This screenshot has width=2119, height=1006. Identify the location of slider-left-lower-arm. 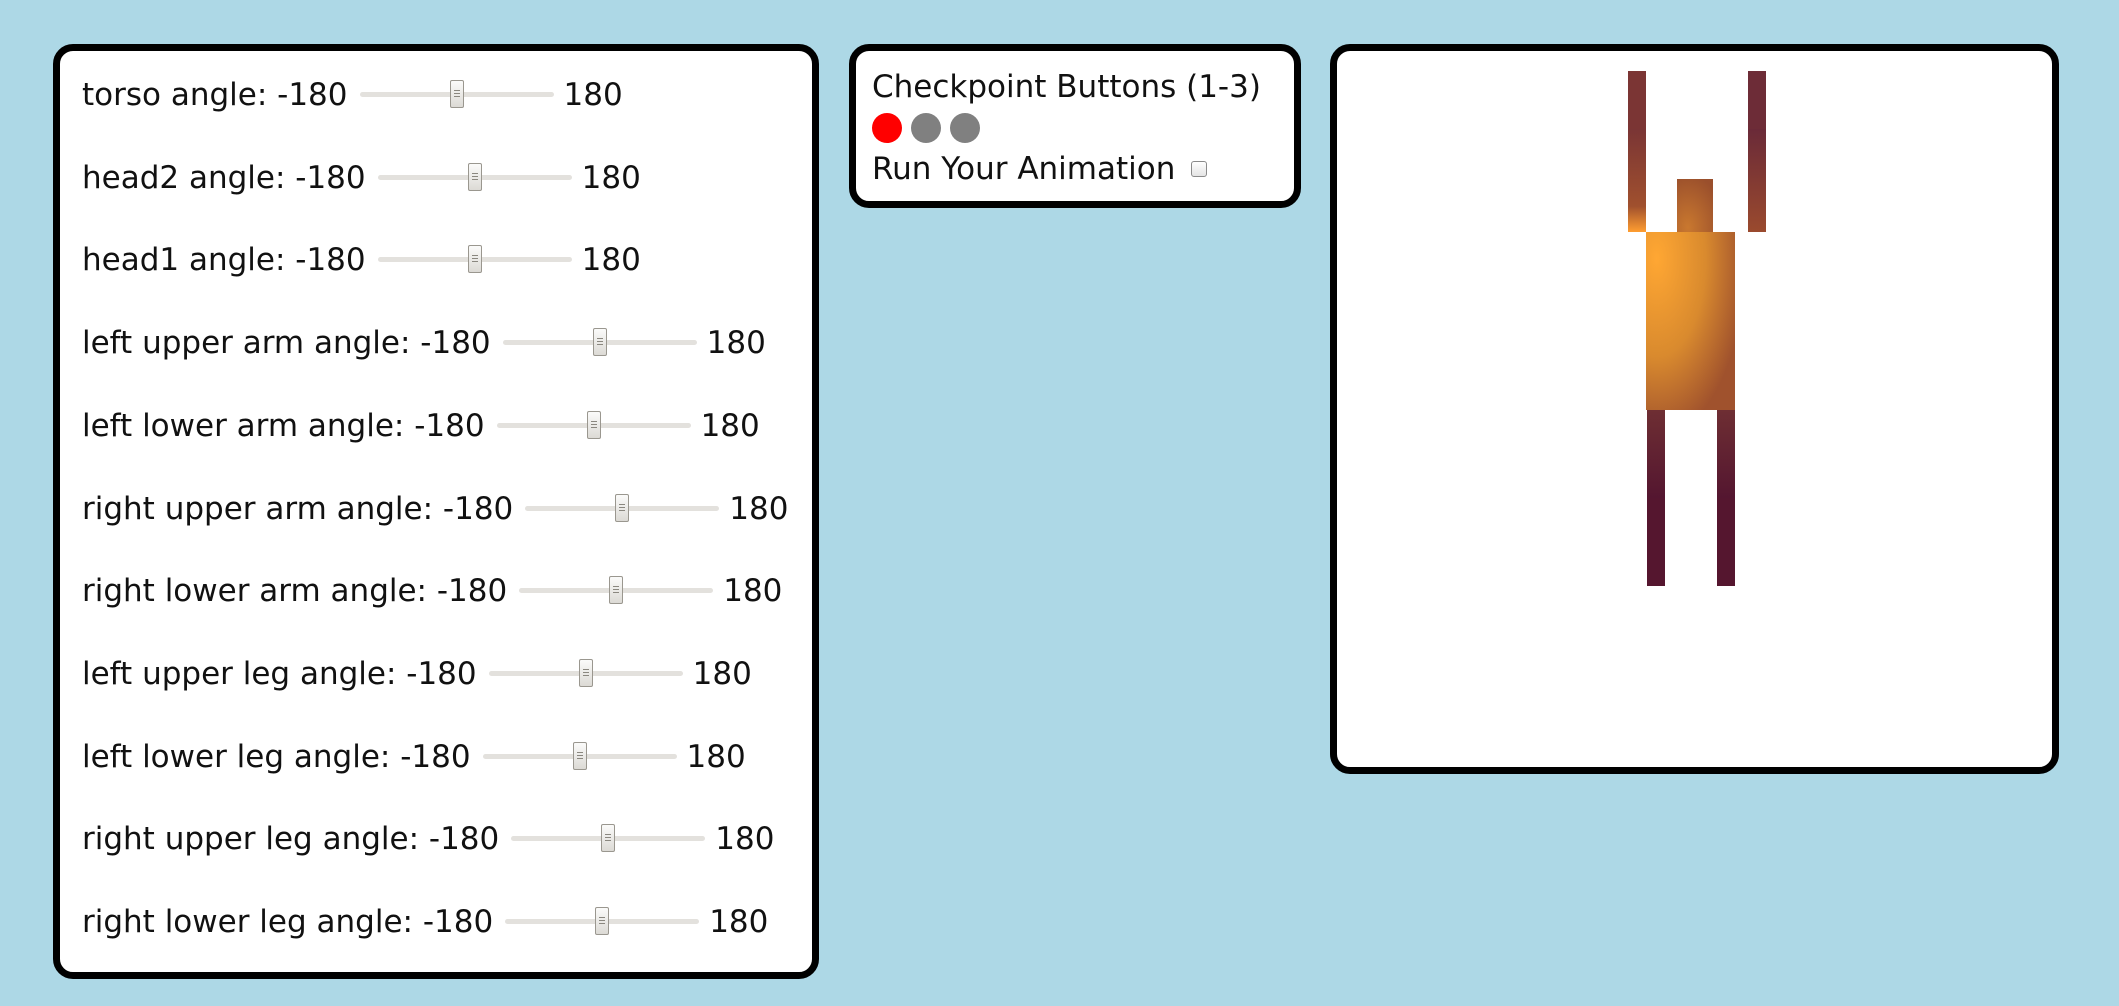
(593, 426).